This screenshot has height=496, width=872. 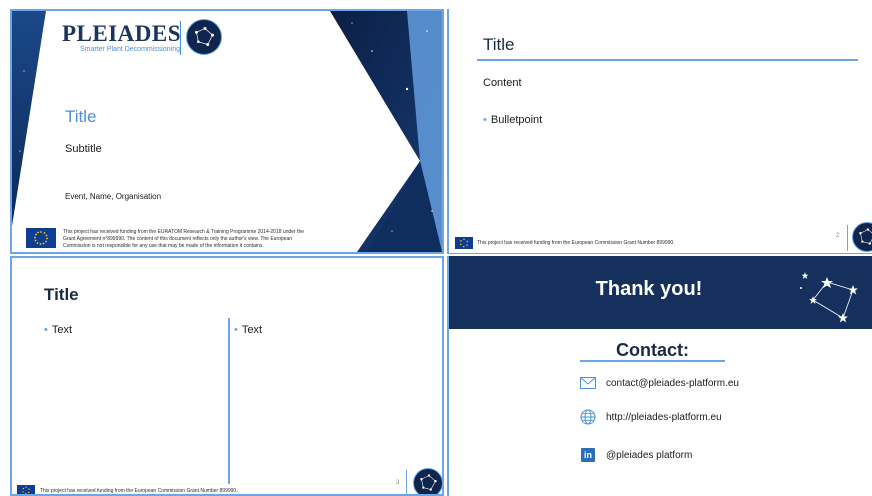 I want to click on contact-website-row: http://pleiades-platform.eu, so click(x=651, y=417).